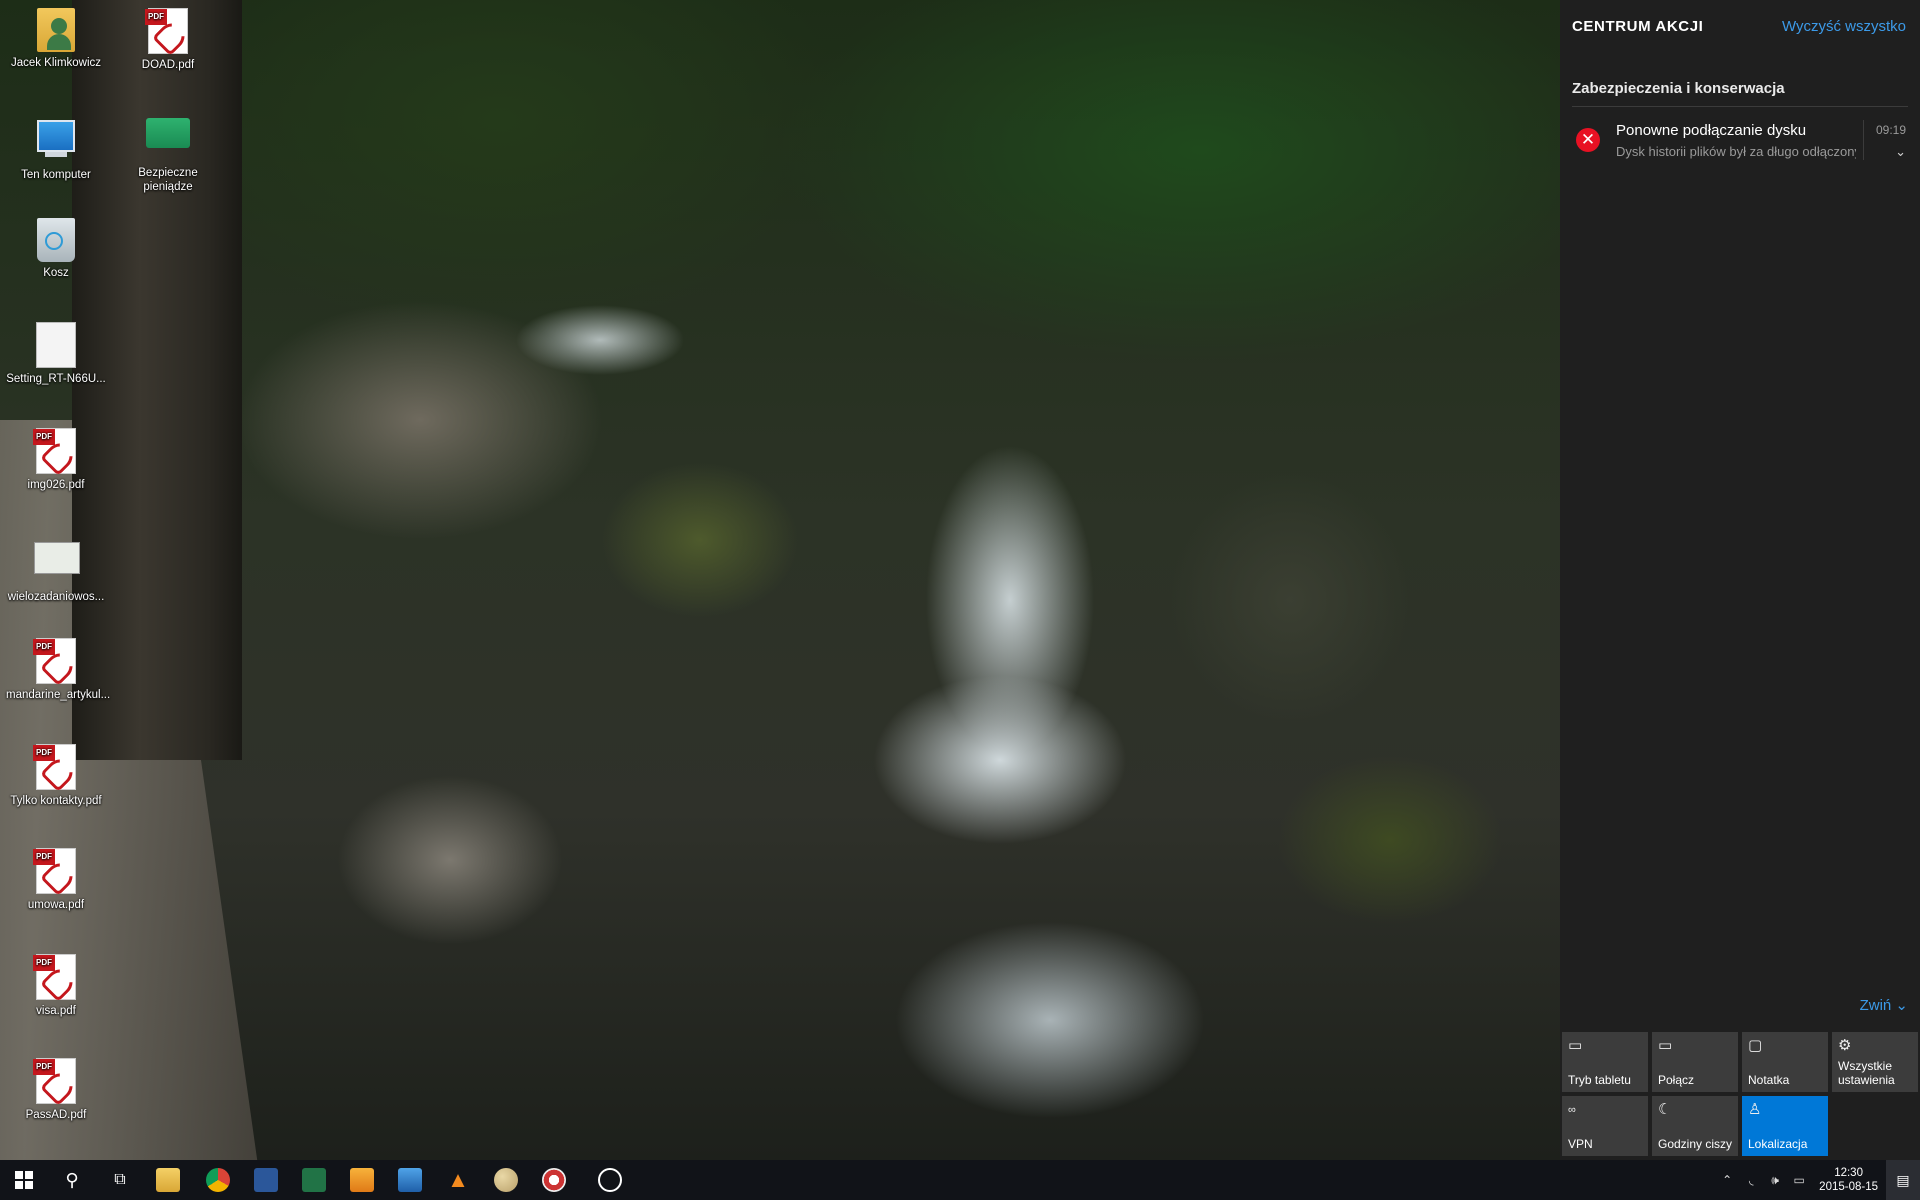 Image resolution: width=1920 pixels, height=1200 pixels. I want to click on vlc-icon: ▲, so click(458, 1179).